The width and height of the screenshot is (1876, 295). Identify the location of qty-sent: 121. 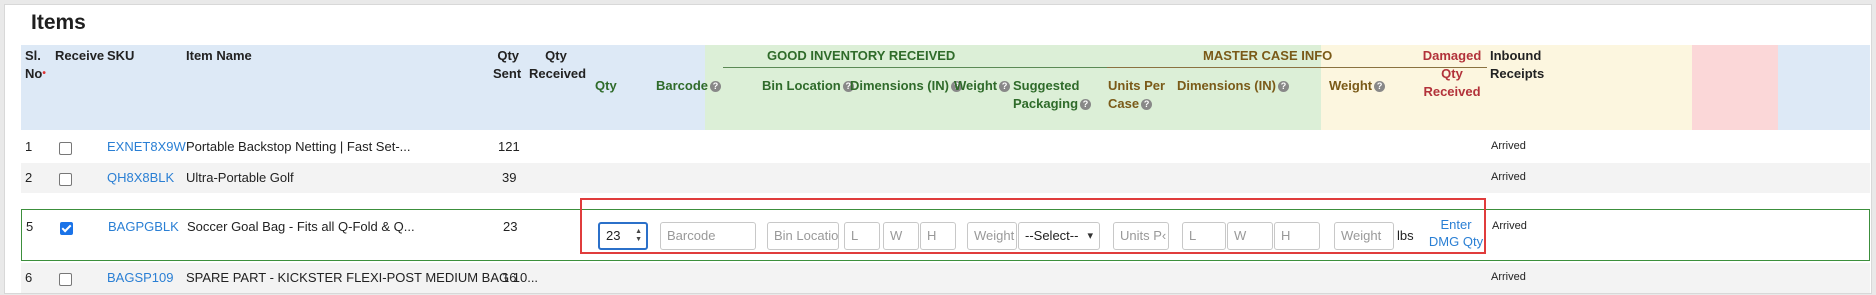
(509, 146).